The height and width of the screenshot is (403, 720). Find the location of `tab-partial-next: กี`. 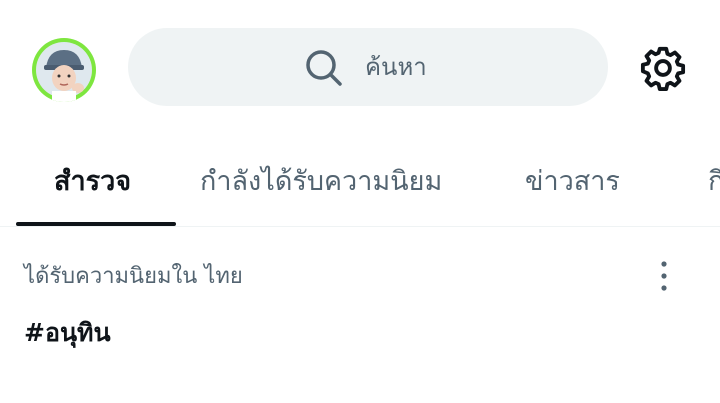

tab-partial-next: กี is located at coordinates (714, 180).